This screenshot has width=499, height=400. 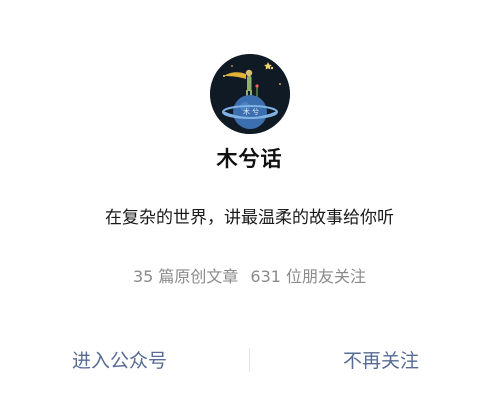 I want to click on follower-count: 631 位朋友关注, so click(x=308, y=276).